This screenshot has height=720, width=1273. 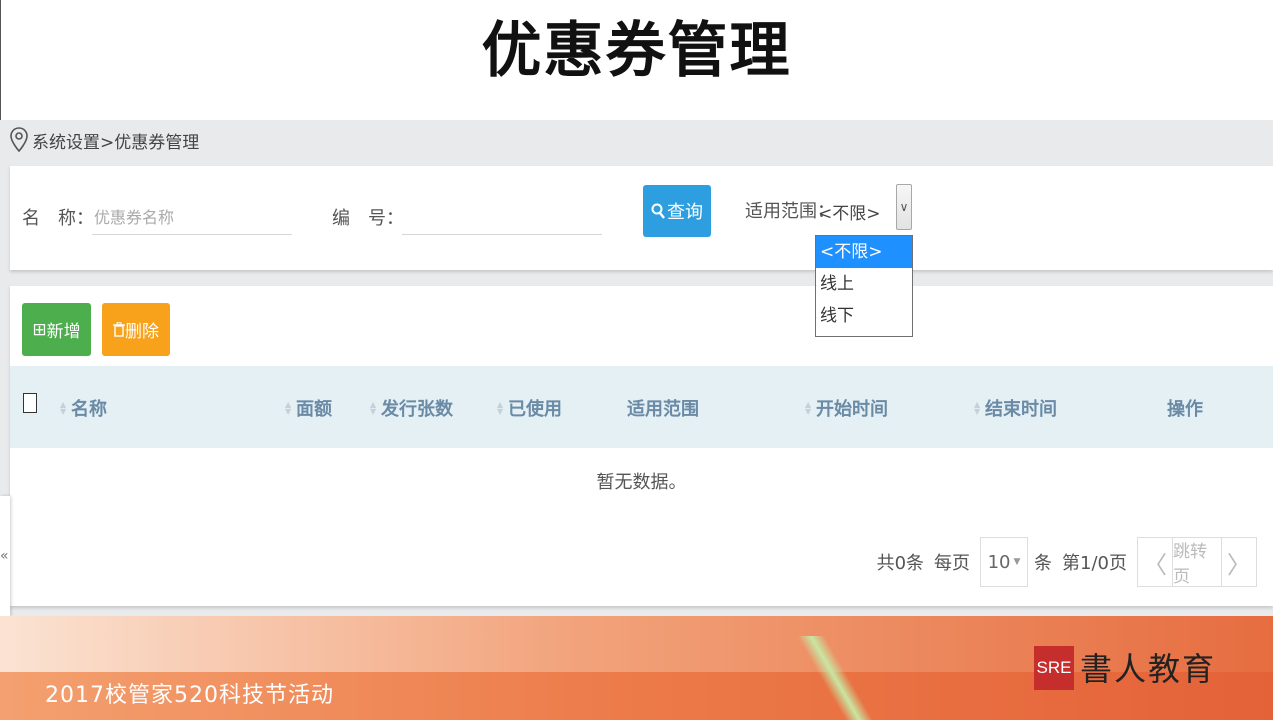 What do you see at coordinates (1043, 563) in the screenshot?
I see `per-page-unit: 条` at bounding box center [1043, 563].